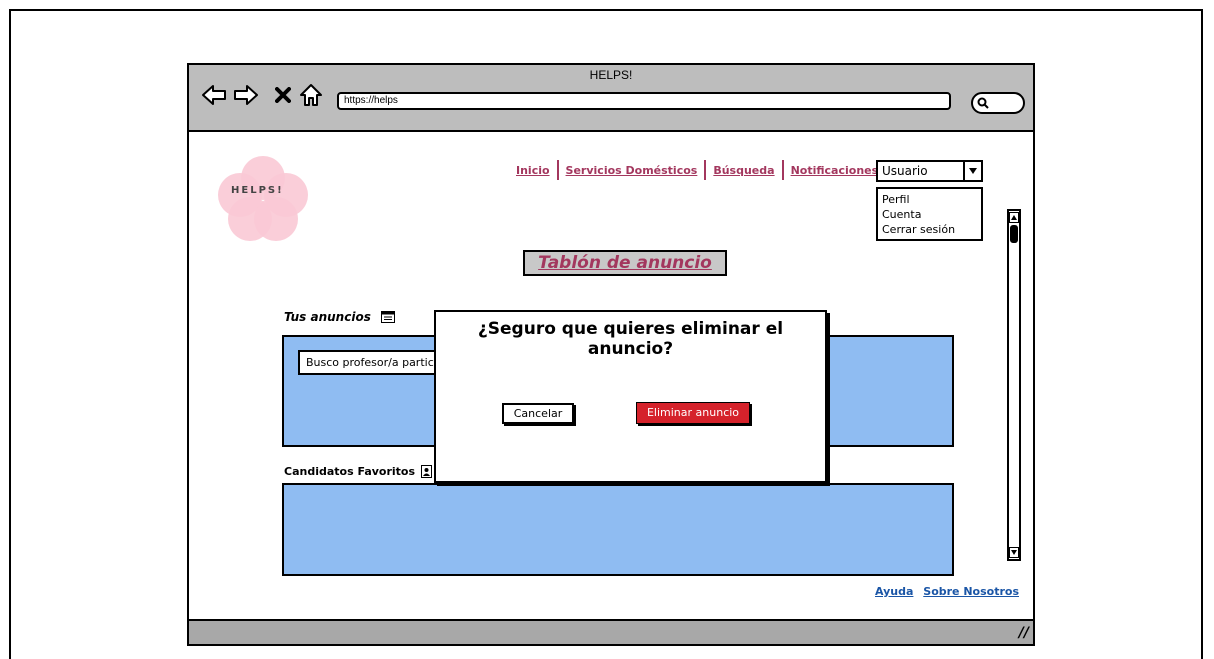 The width and height of the screenshot is (1214, 659). I want to click on browser-statusbar: //, so click(611, 631).